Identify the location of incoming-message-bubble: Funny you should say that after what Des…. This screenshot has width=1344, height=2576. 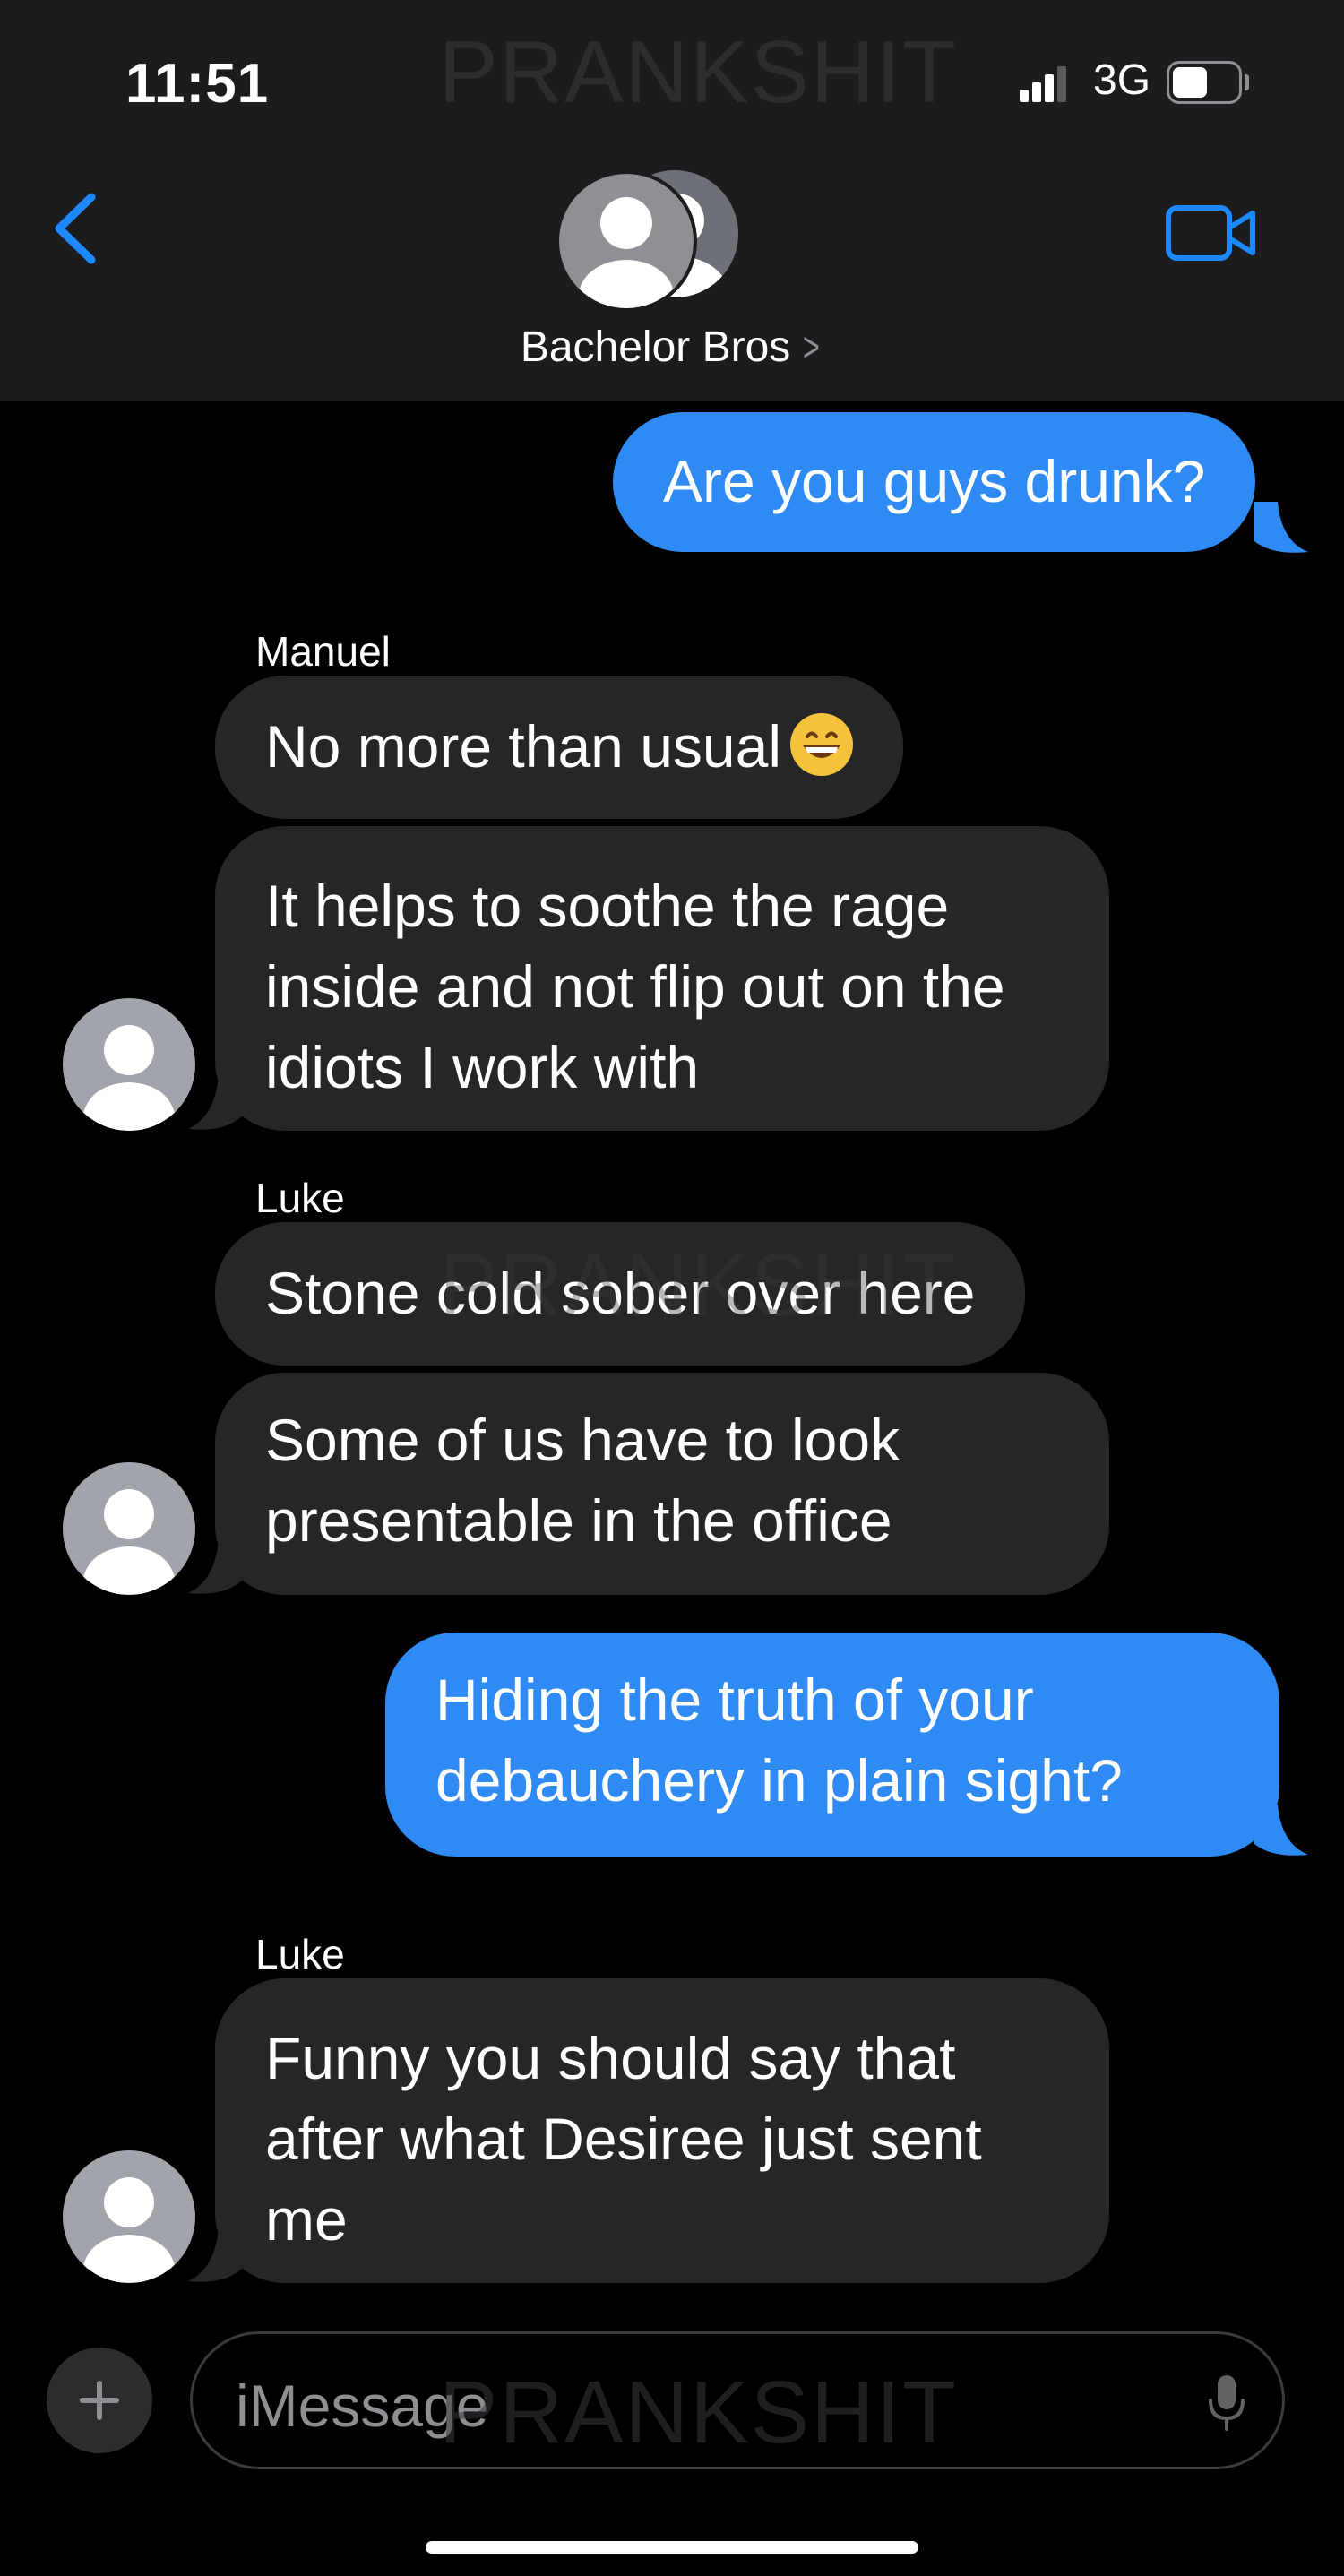
(662, 2130).